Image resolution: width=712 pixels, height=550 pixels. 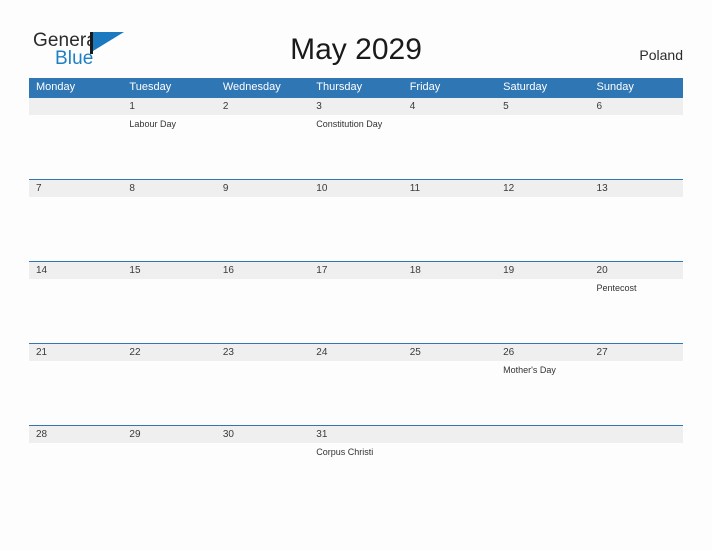 What do you see at coordinates (636, 311) in the screenshot?
I see `day-cell: Pentecost` at bounding box center [636, 311].